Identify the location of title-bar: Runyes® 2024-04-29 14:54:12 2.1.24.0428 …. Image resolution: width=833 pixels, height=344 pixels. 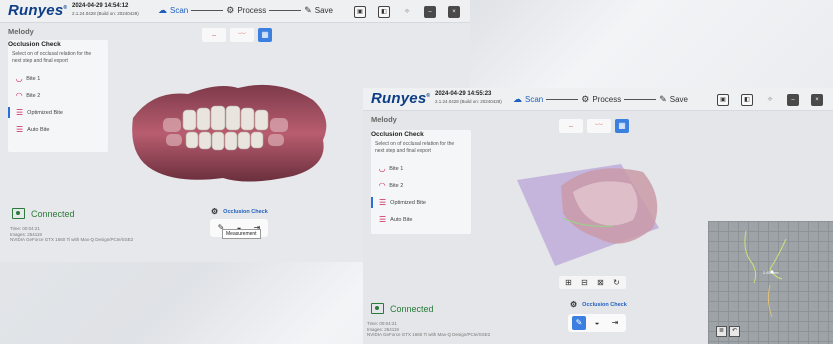
(235, 11).